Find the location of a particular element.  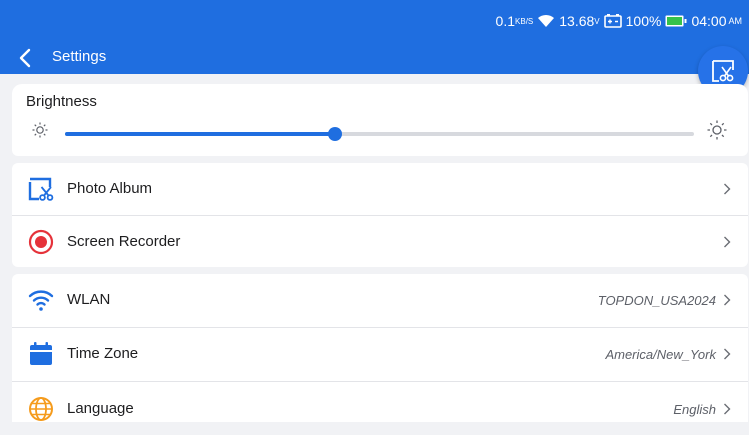

language-value: English is located at coordinates (694, 409).